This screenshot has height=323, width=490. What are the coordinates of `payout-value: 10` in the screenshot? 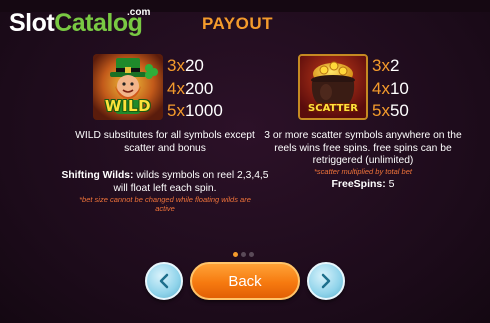 It's located at (399, 88).